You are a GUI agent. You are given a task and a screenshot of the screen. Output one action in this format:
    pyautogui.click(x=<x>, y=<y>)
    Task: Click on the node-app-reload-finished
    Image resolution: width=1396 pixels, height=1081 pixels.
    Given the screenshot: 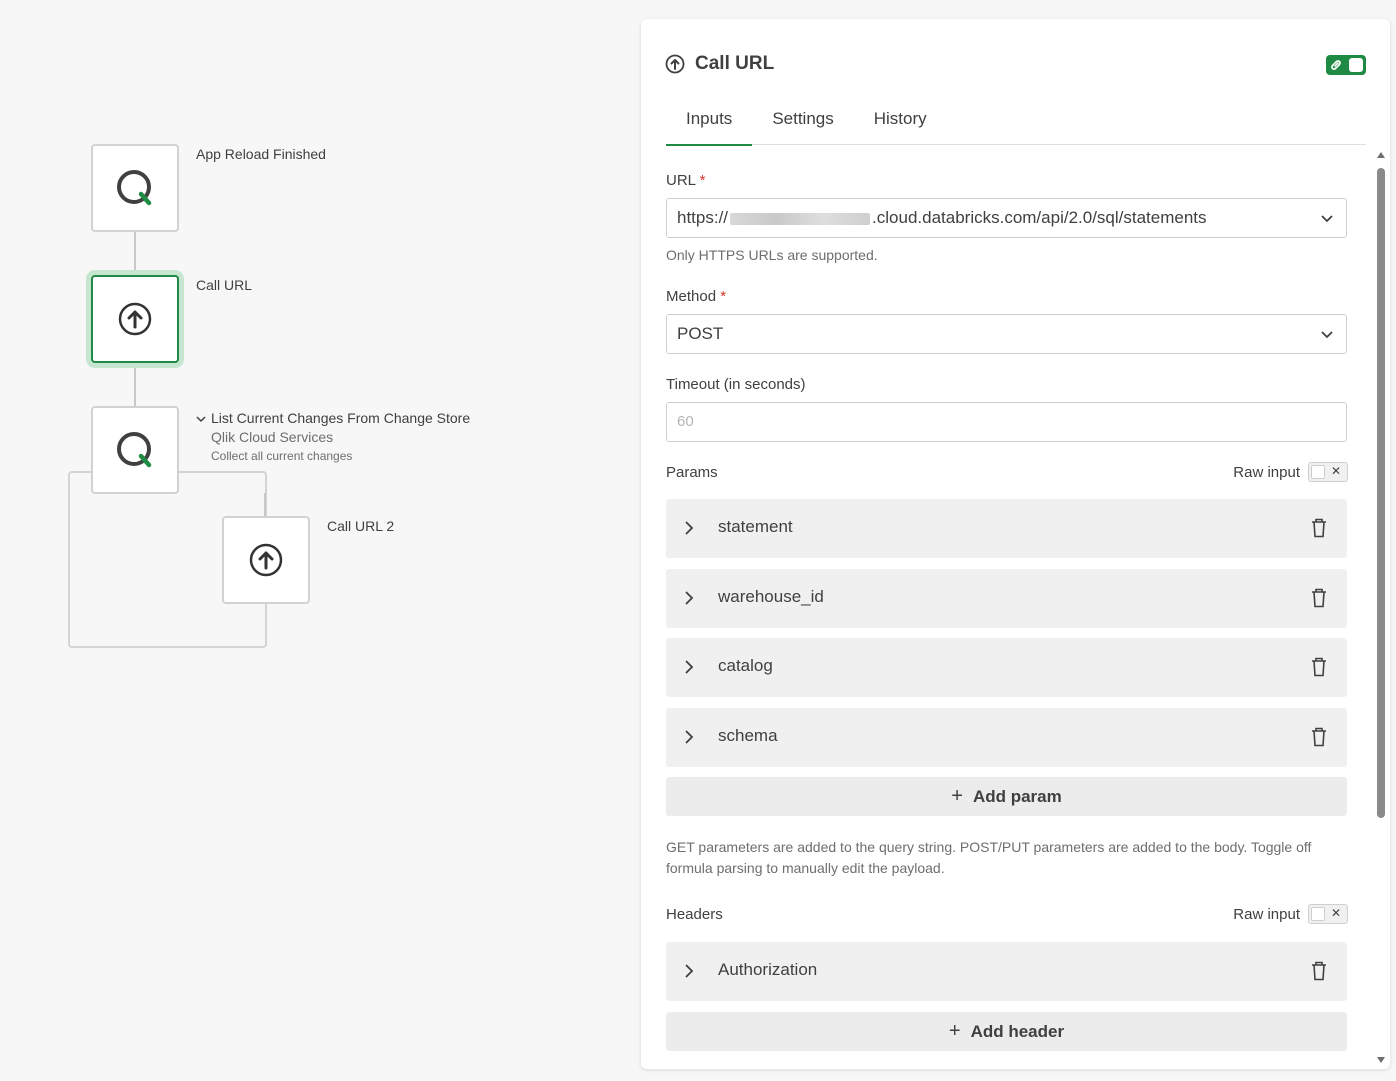 What is the action you would take?
    pyautogui.click(x=135, y=188)
    